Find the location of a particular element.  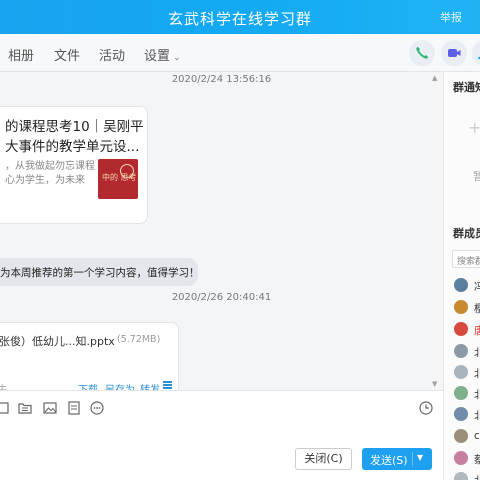

phone-call-icon is located at coordinates (422, 53).